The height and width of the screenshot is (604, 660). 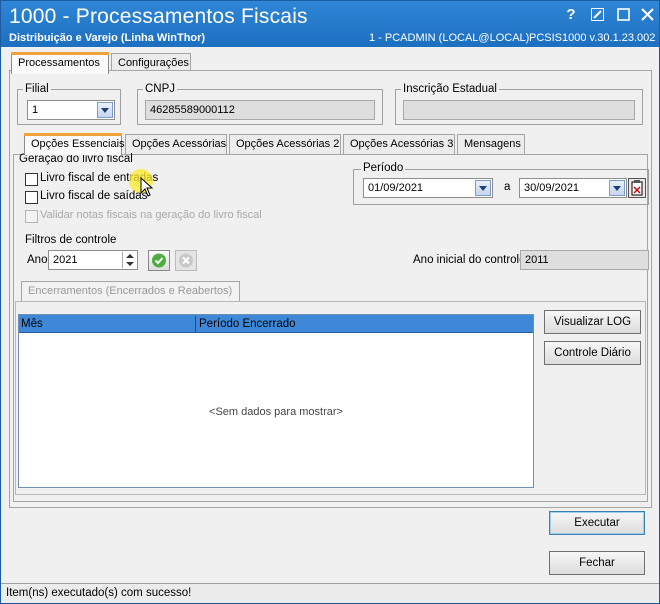 I want to click on column-divider, so click(x=195, y=324).